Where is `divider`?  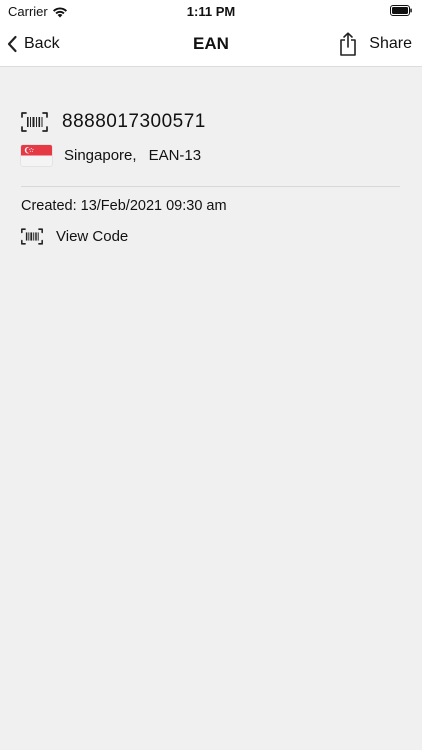
divider is located at coordinates (210, 186).